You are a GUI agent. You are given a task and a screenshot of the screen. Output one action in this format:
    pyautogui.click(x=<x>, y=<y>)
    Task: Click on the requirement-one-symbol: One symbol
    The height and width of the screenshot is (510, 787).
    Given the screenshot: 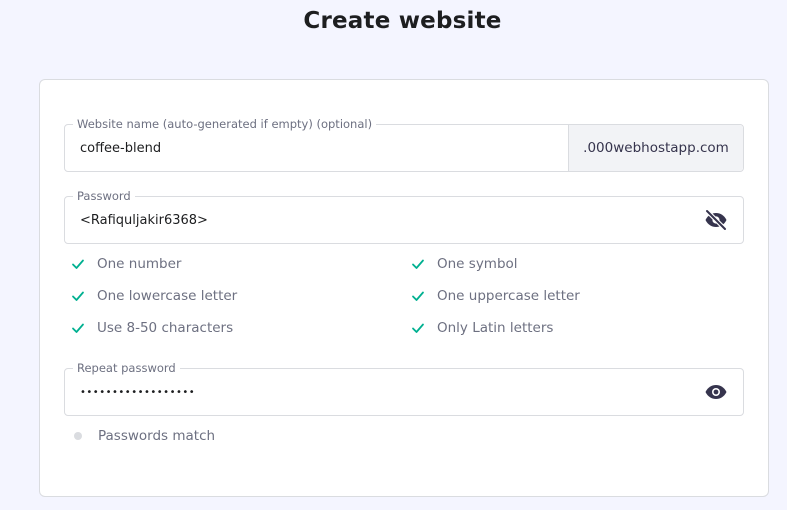 What is the action you would take?
    pyautogui.click(x=464, y=264)
    